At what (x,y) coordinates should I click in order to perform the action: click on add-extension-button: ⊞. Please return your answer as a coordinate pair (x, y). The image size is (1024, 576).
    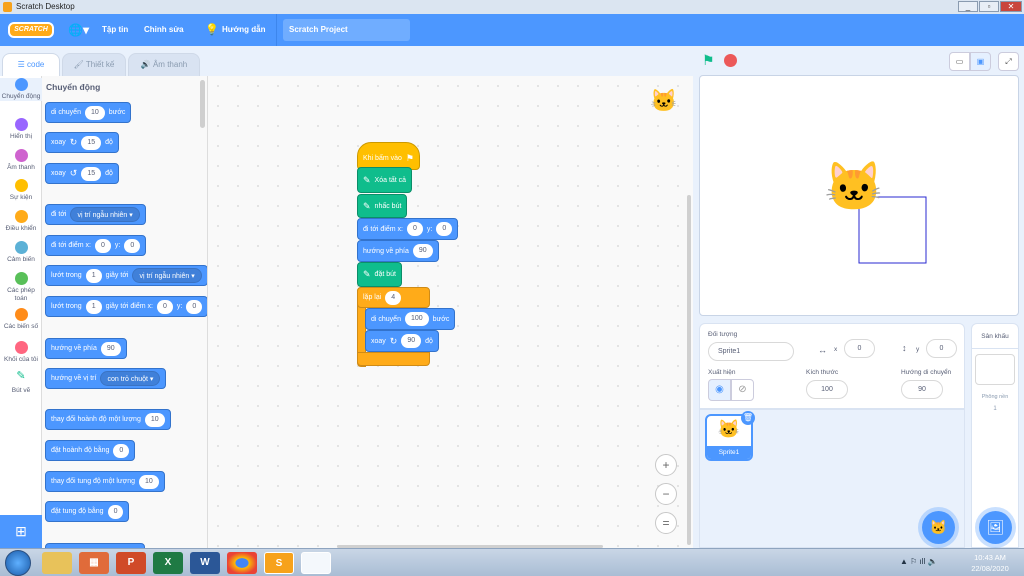
    Looking at the image, I should click on (21, 531).